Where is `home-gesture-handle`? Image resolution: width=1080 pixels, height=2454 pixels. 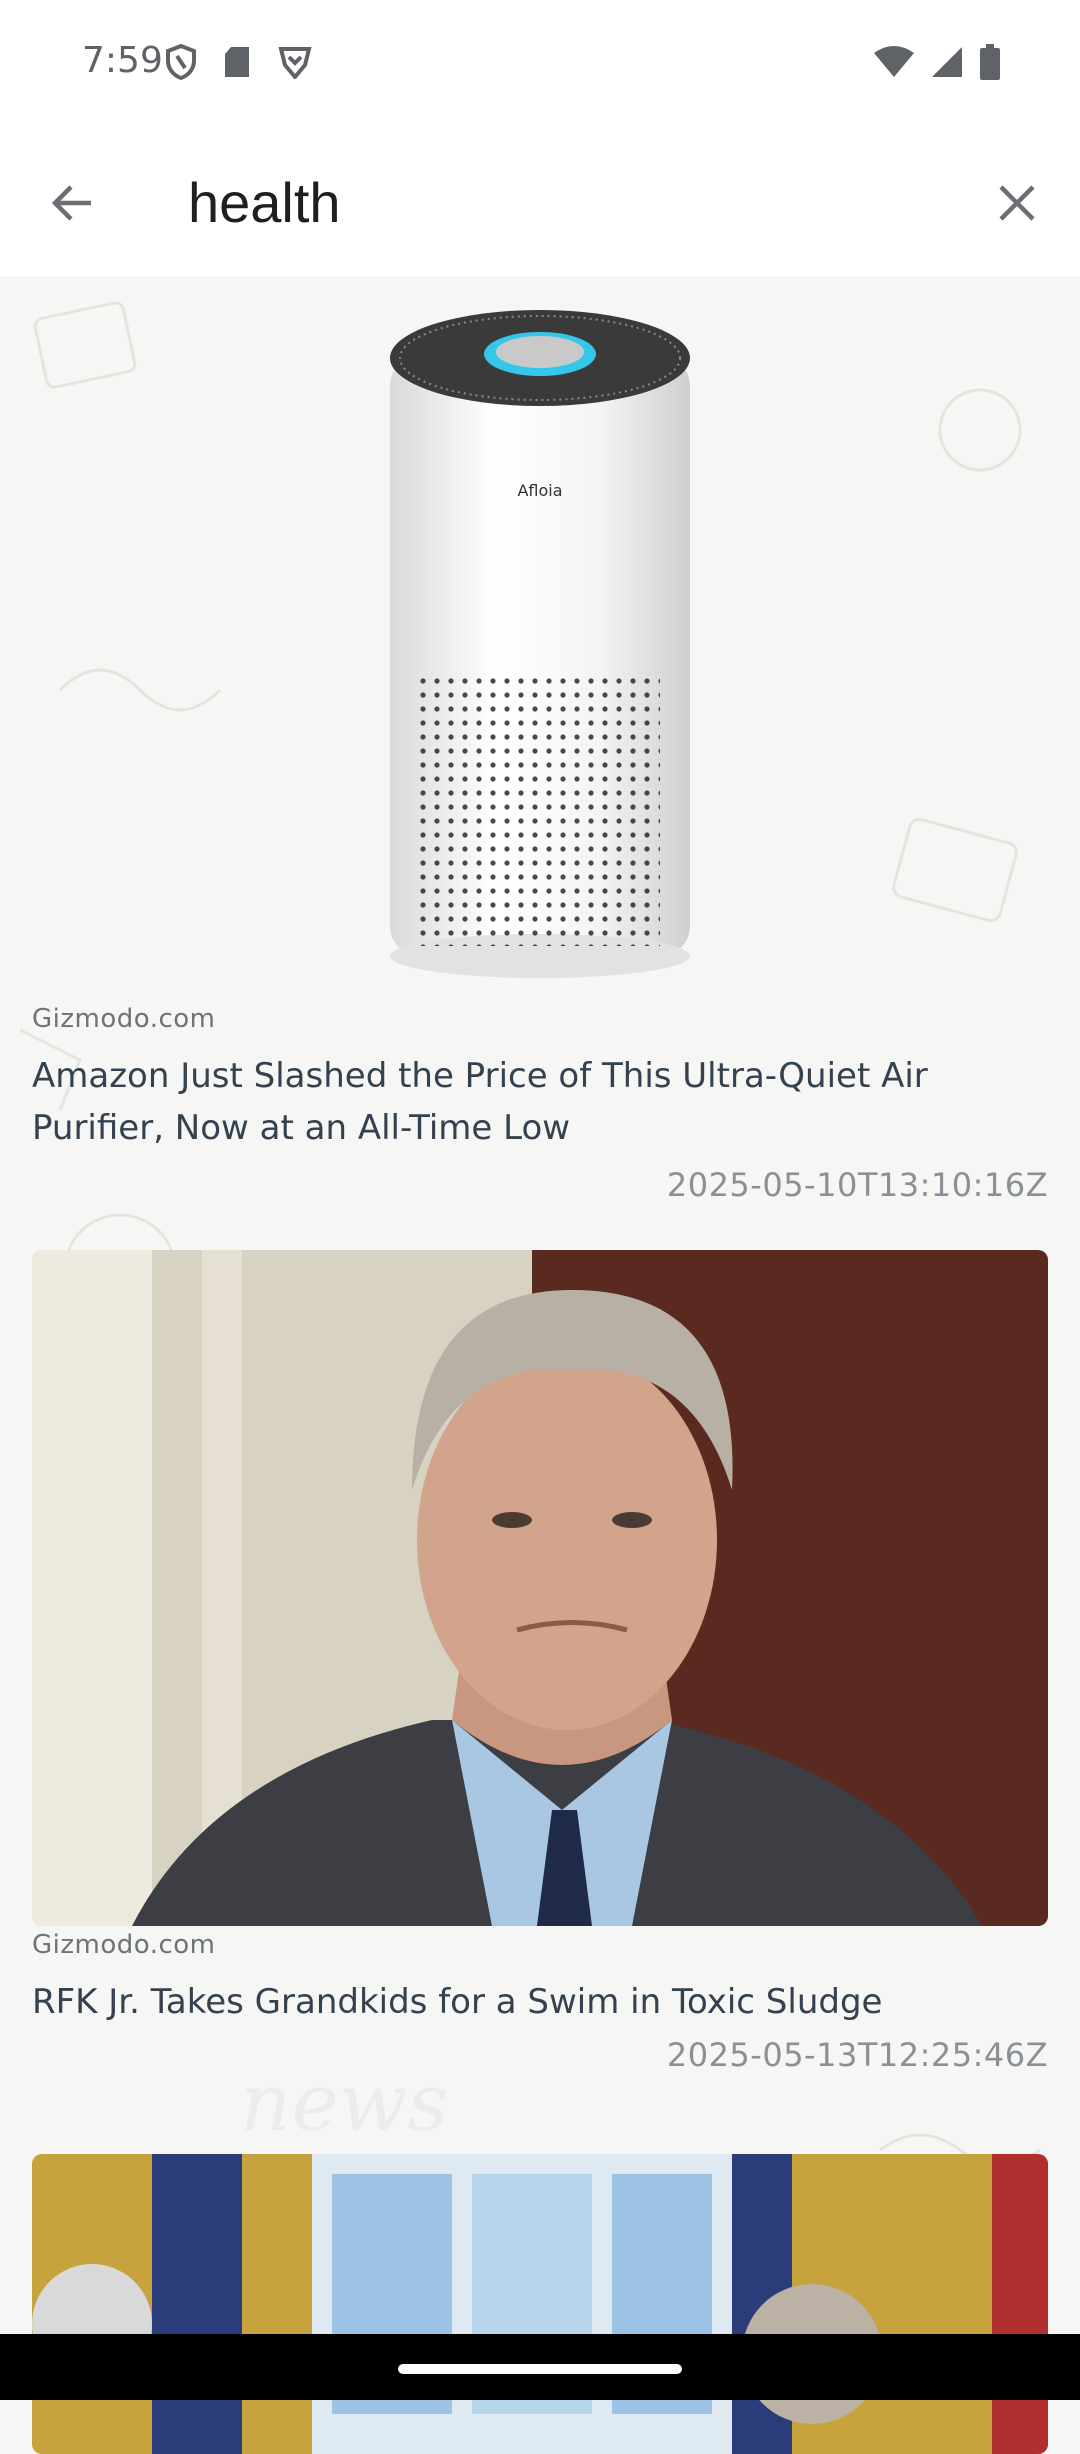 home-gesture-handle is located at coordinates (540, 2369).